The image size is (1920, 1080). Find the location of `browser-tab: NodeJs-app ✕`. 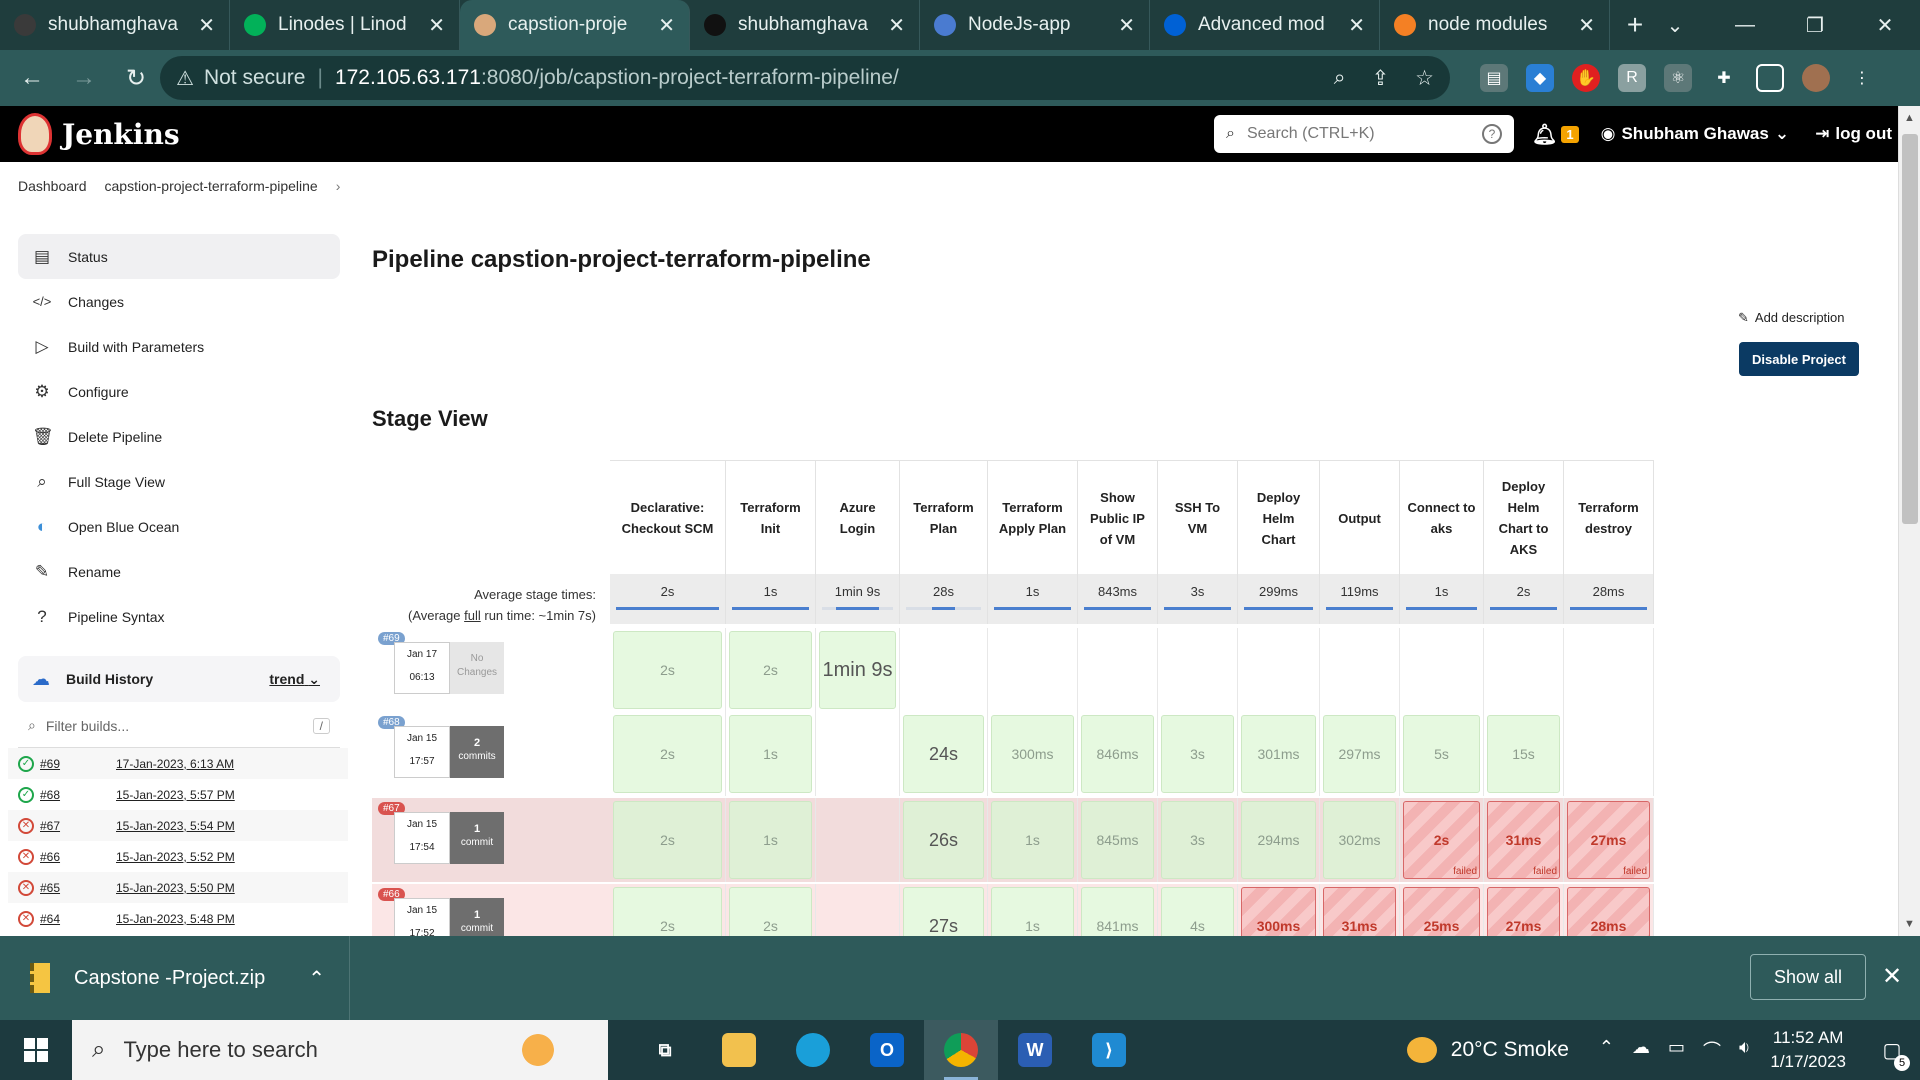

browser-tab: NodeJs-app ✕ is located at coordinates (1035, 25).